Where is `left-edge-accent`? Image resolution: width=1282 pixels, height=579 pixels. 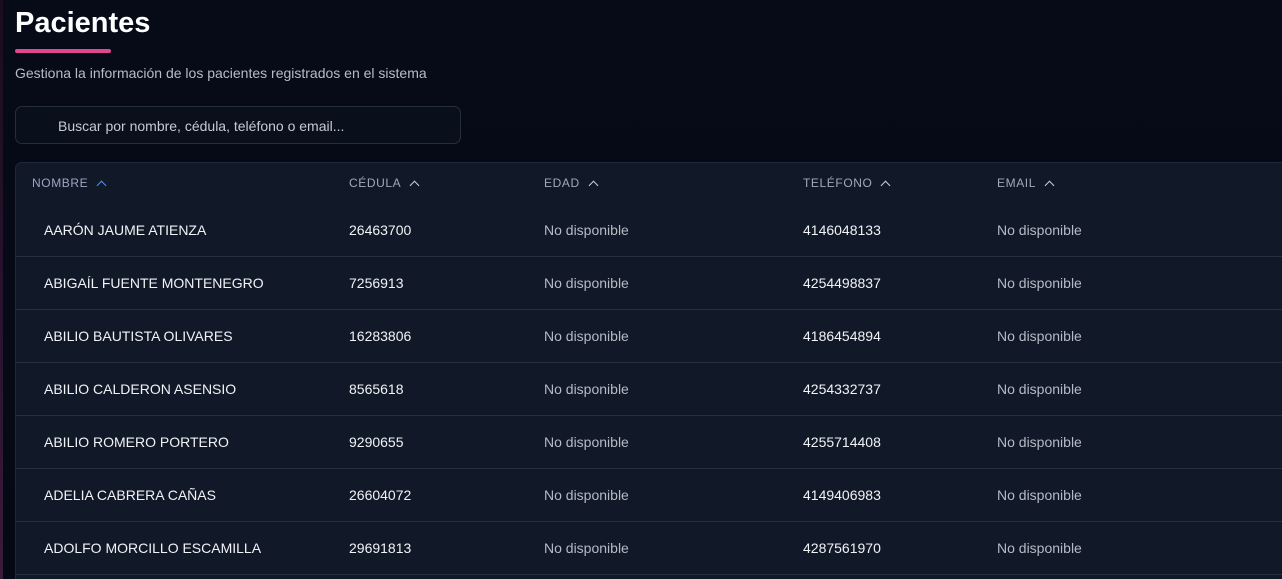 left-edge-accent is located at coordinates (1, 289).